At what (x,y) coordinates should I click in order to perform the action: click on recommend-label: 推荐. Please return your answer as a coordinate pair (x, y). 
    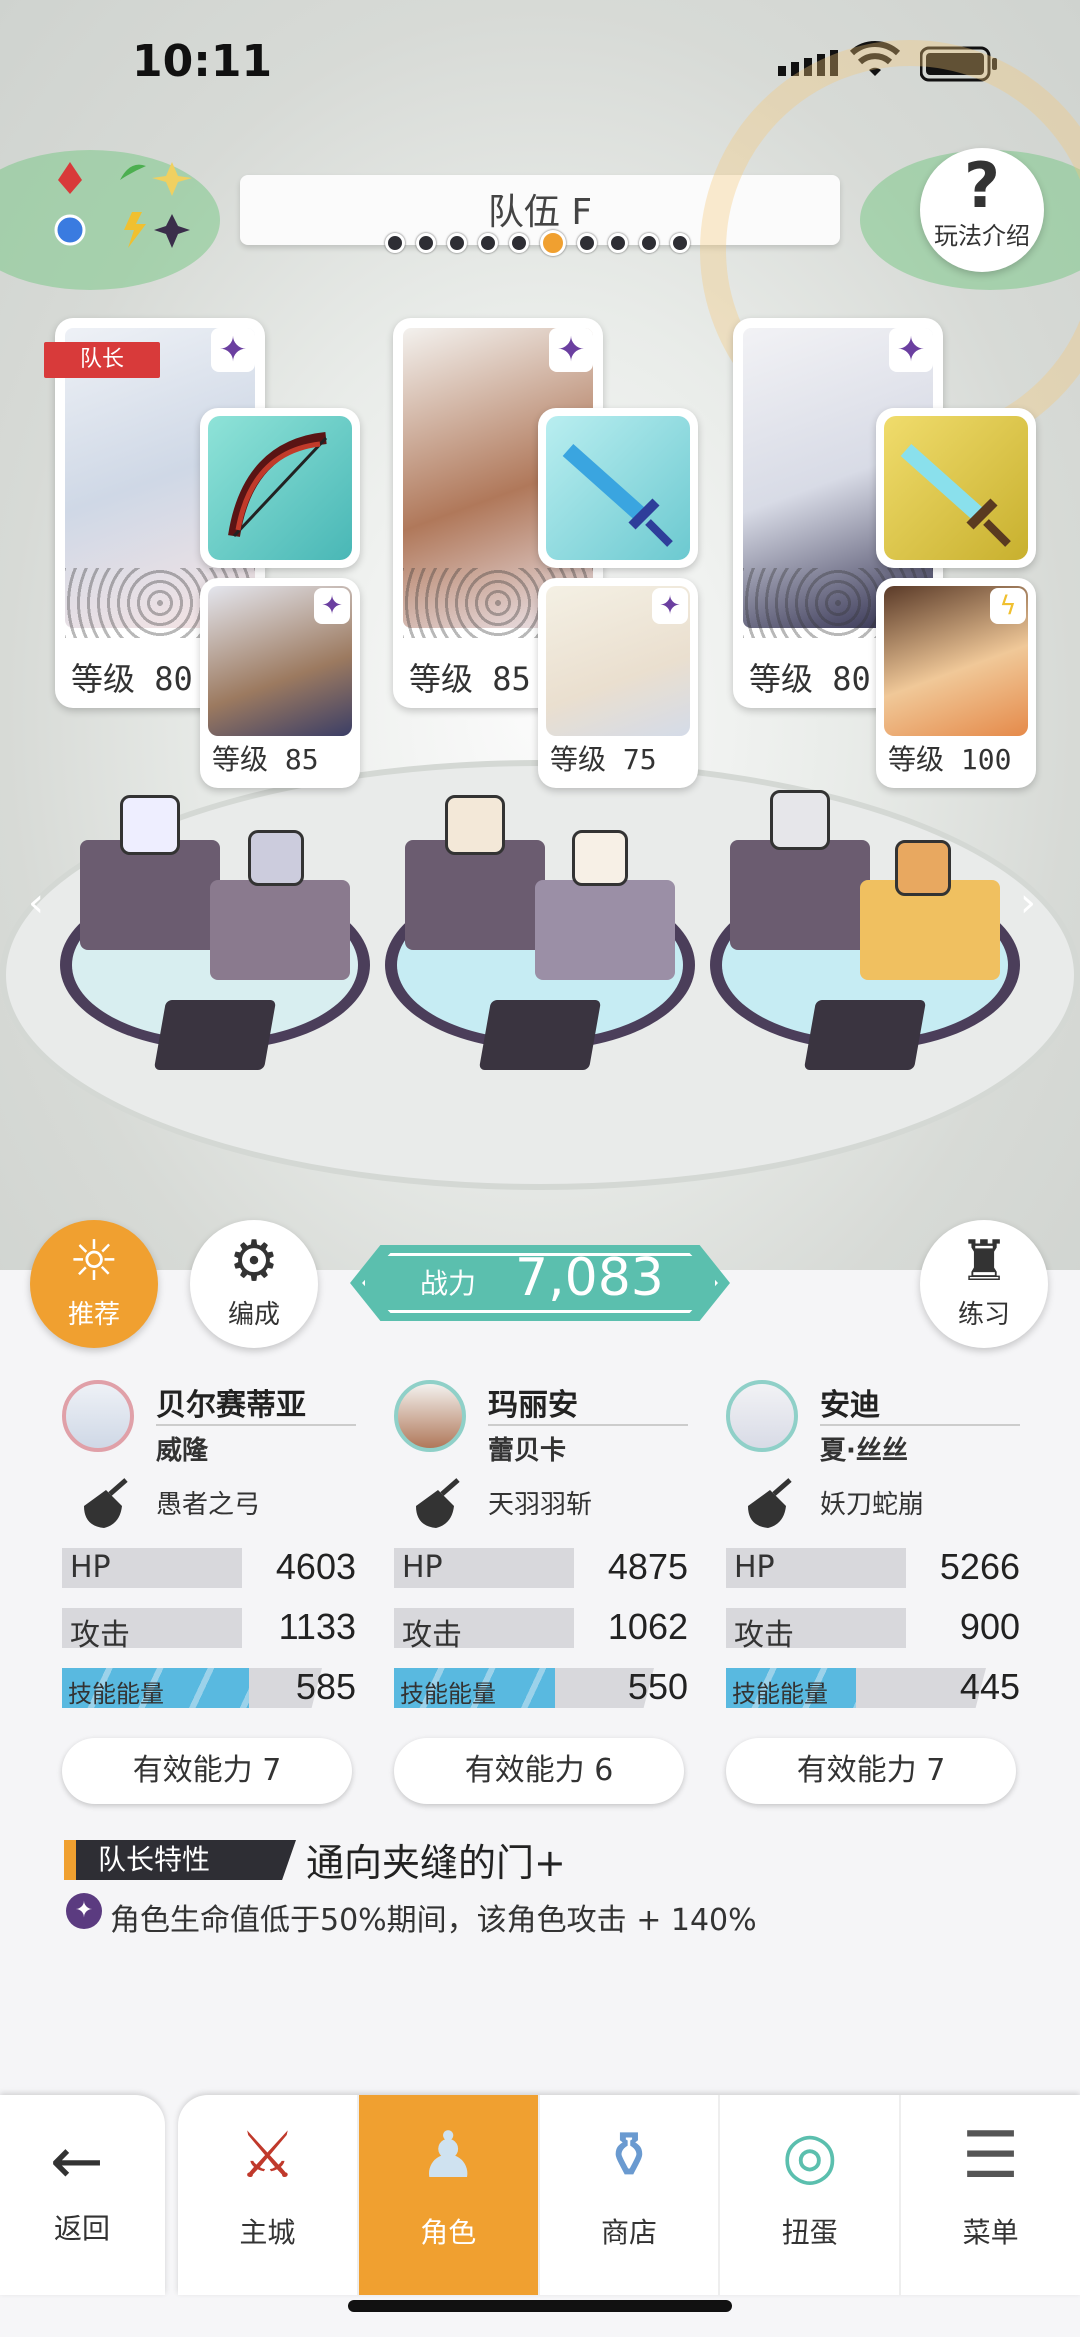
    Looking at the image, I should click on (93, 1315).